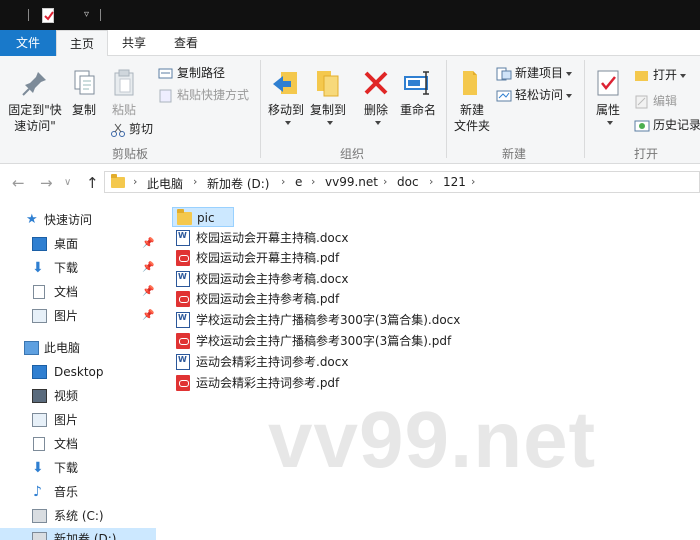 This screenshot has width=700, height=540. What do you see at coordinates (84, 83) in the screenshot?
I see `copy-icon` at bounding box center [84, 83].